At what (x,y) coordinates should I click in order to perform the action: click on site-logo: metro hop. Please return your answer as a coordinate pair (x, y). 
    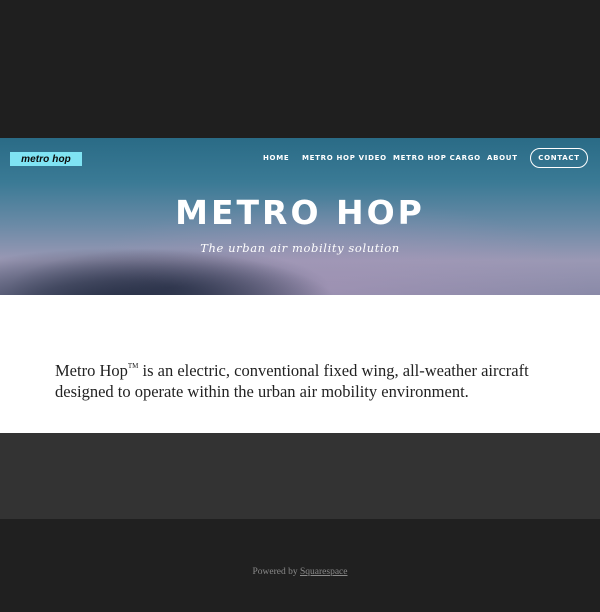
    Looking at the image, I should click on (46, 159).